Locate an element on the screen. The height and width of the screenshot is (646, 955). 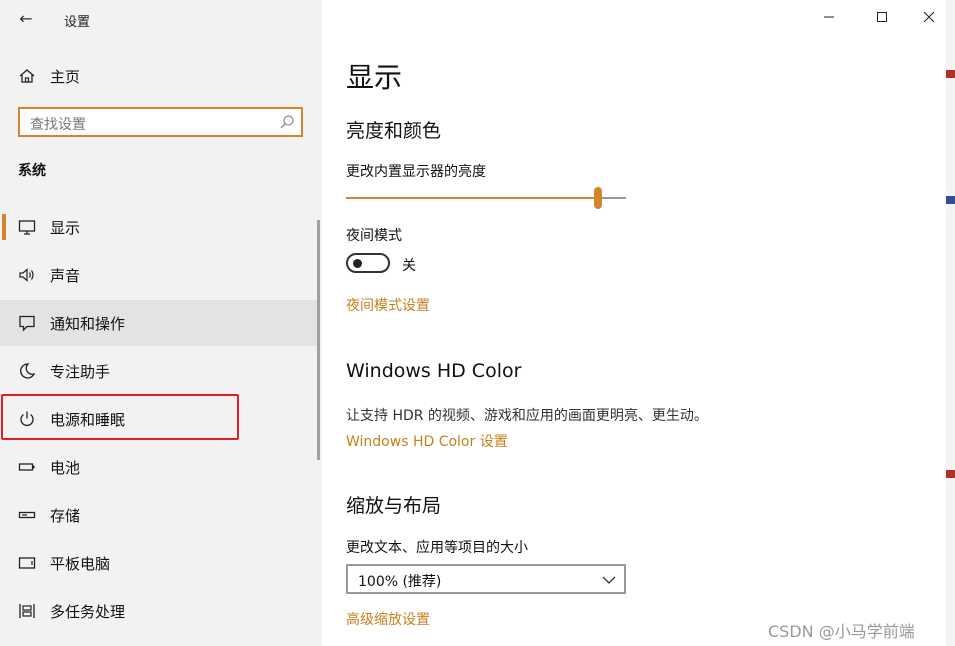
sidebar-item-label: 声音 is located at coordinates (65, 276).